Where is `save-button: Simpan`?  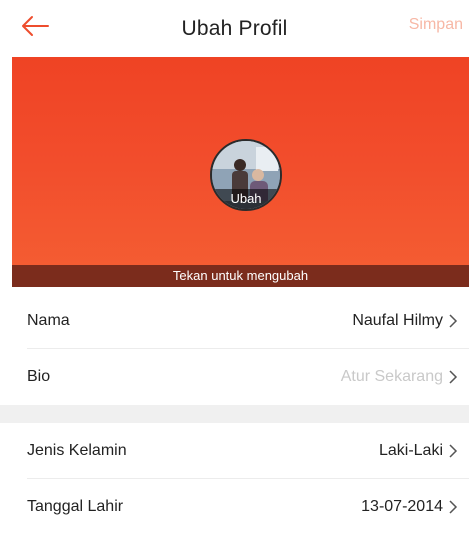
save-button: Simpan is located at coordinates (436, 25).